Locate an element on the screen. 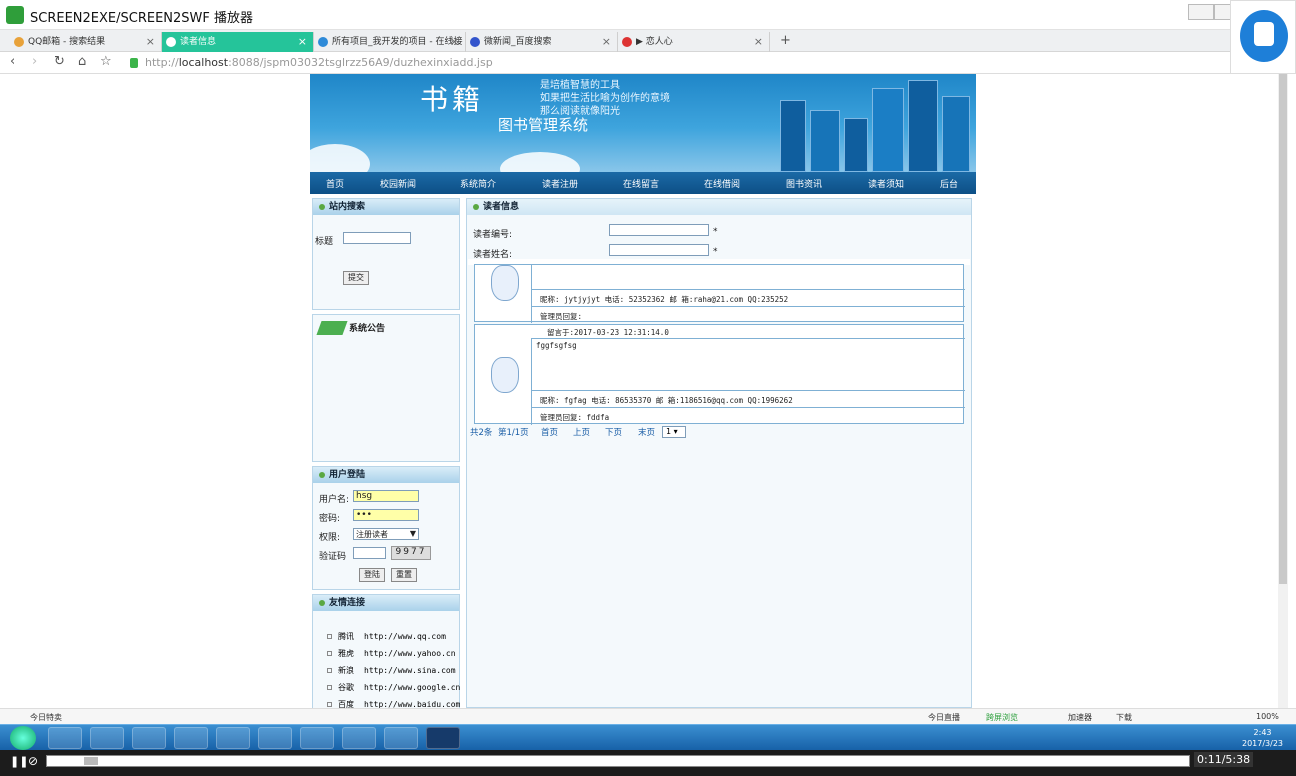 Image resolution: width=1296 pixels, height=776 pixels. browser-statusbar: 今日特卖 今日直播 跨屏浏览 加速器 下载 100% is located at coordinates (648, 716).